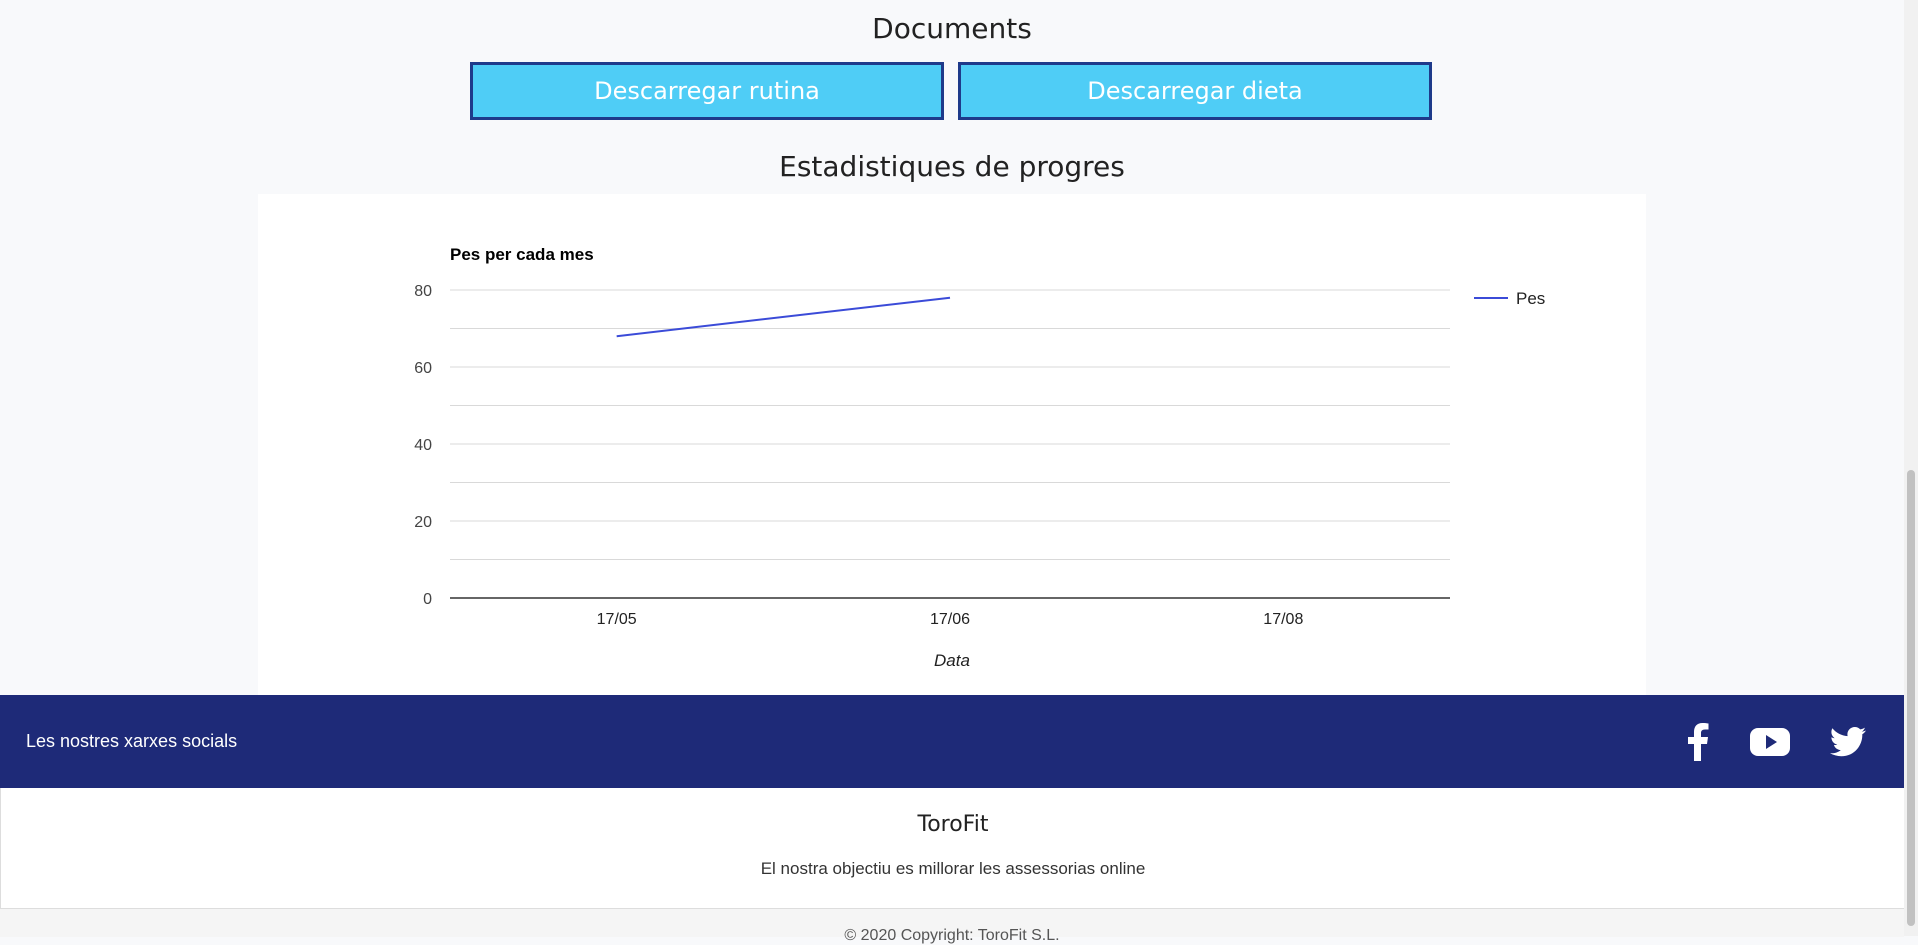  I want to click on copyright-text: © 2020 Copyright: ToroFit S.L., so click(952, 935).